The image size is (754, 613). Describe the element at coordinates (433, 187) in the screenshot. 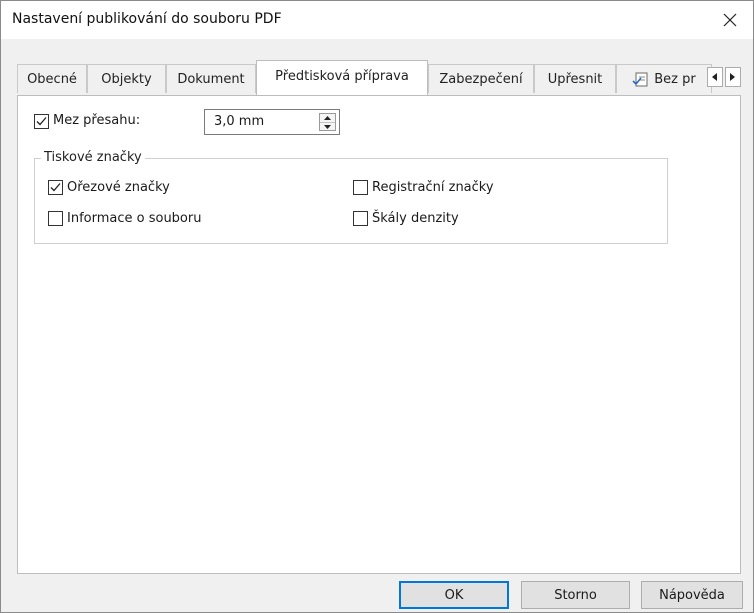

I see `registration-marks-label: Registrační značky` at that location.